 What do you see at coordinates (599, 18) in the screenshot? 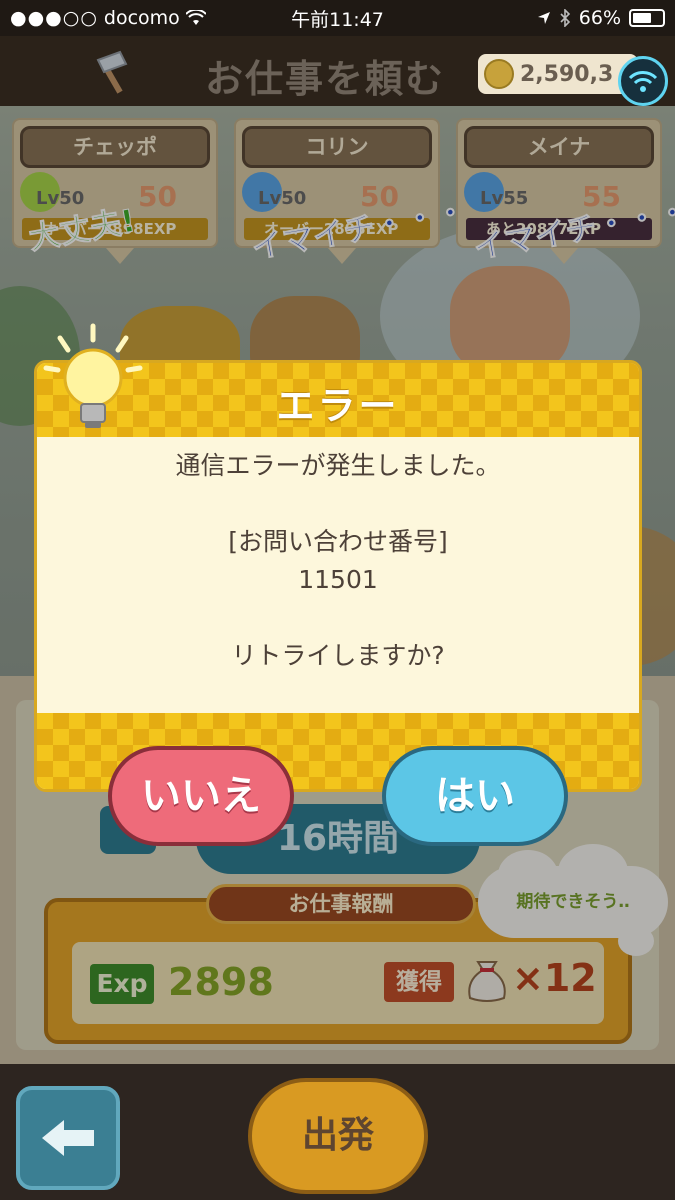
I see `battery-percent: 66%` at bounding box center [599, 18].